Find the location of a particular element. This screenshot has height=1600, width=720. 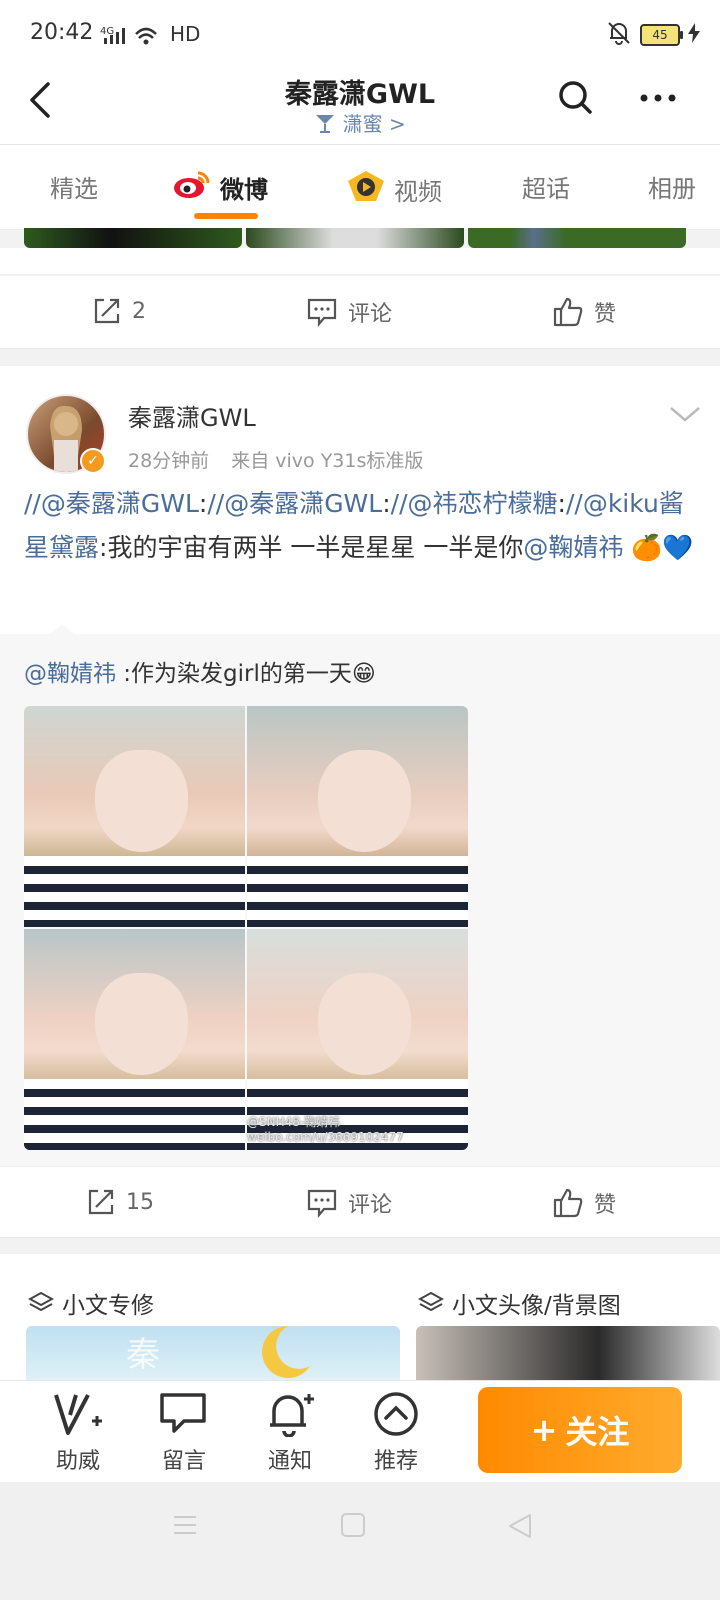

bell-plus-icon is located at coordinates (292, 1415).